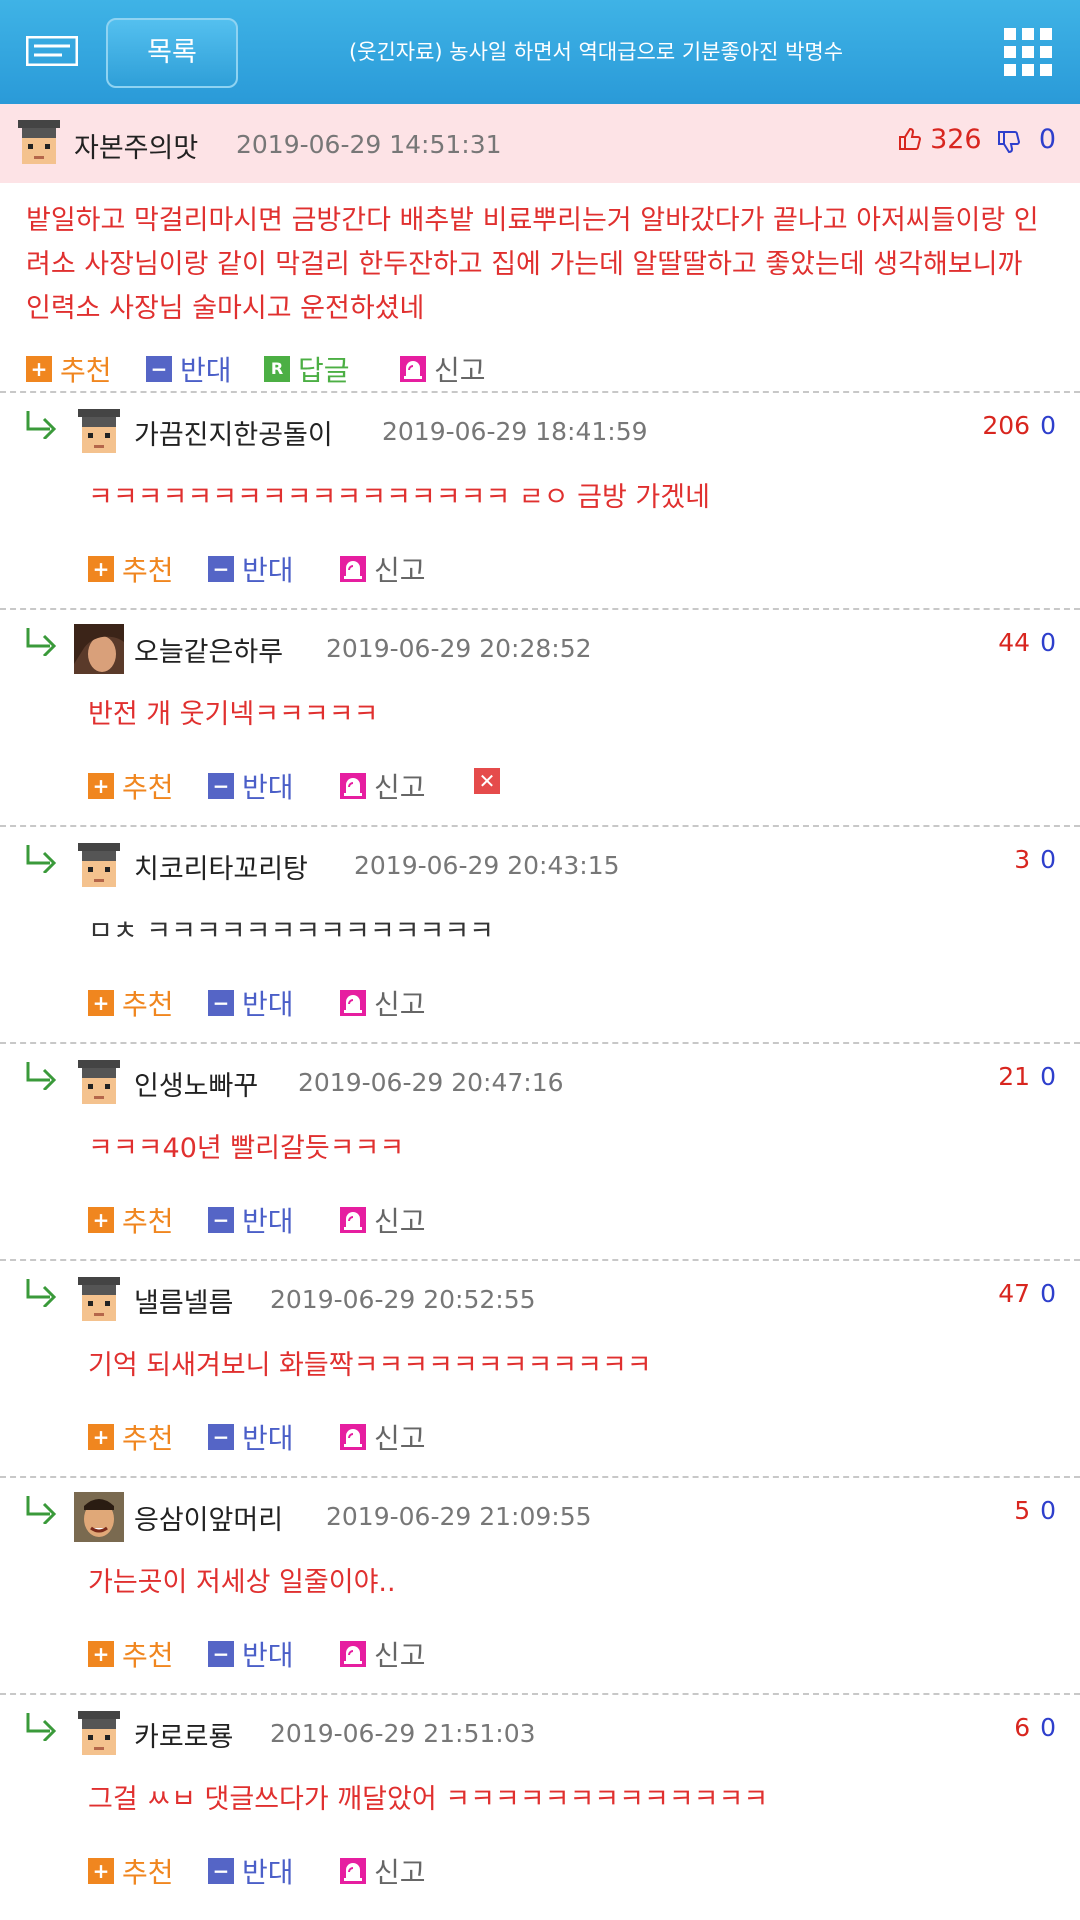  I want to click on list-button: 목록, so click(172, 53).